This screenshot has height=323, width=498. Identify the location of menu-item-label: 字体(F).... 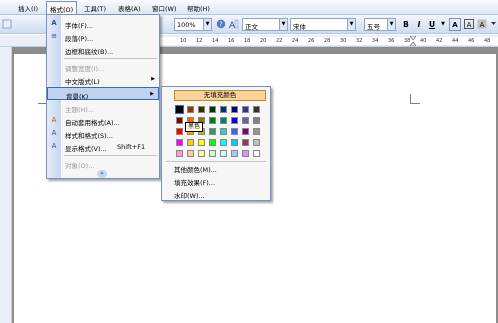
(79, 26).